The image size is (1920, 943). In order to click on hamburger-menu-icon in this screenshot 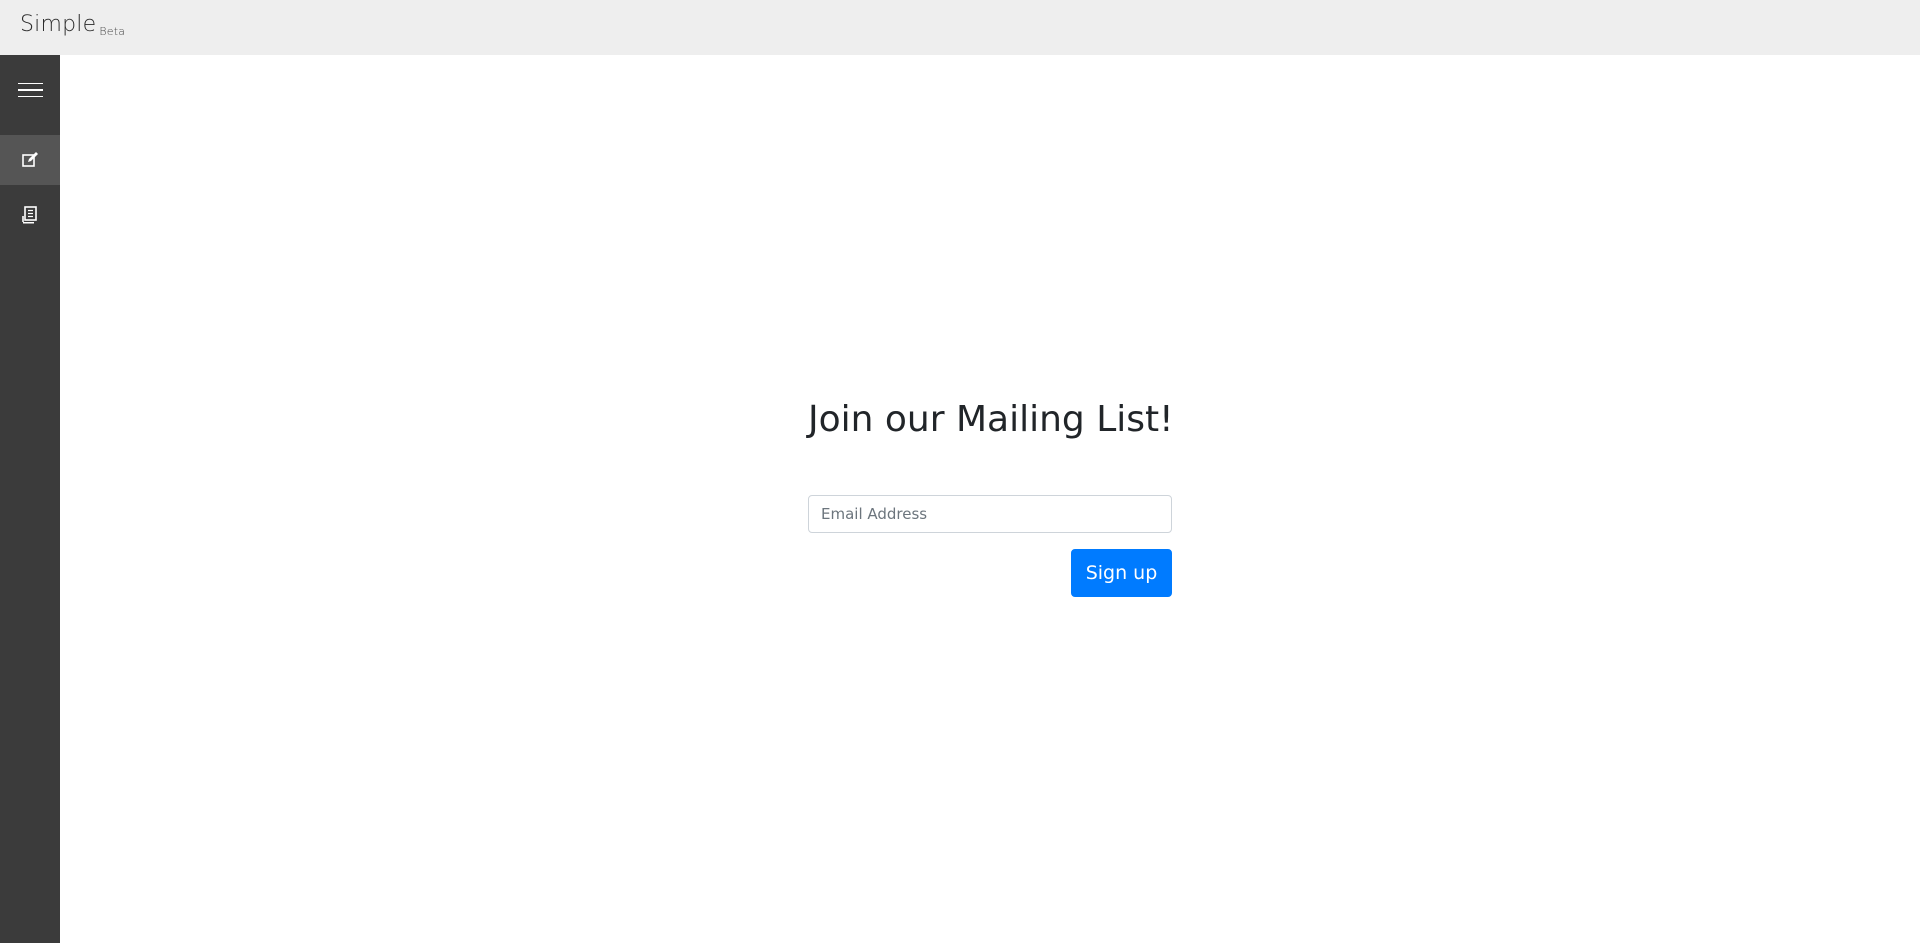, I will do `click(30, 90)`.